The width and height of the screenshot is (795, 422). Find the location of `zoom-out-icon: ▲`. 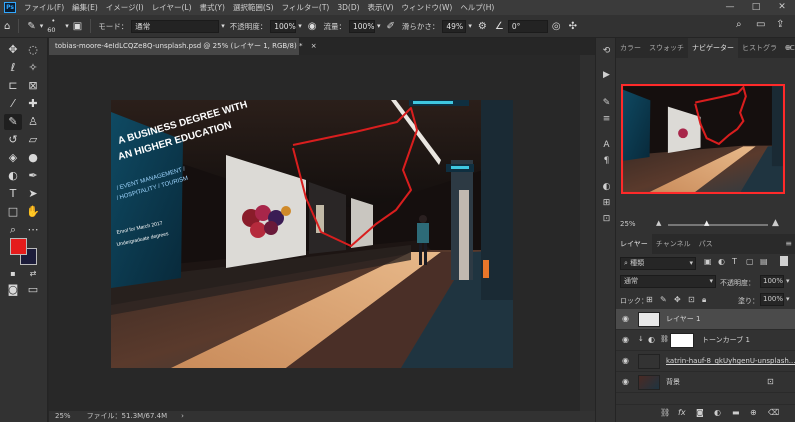

zoom-out-icon: ▲ is located at coordinates (658, 223).